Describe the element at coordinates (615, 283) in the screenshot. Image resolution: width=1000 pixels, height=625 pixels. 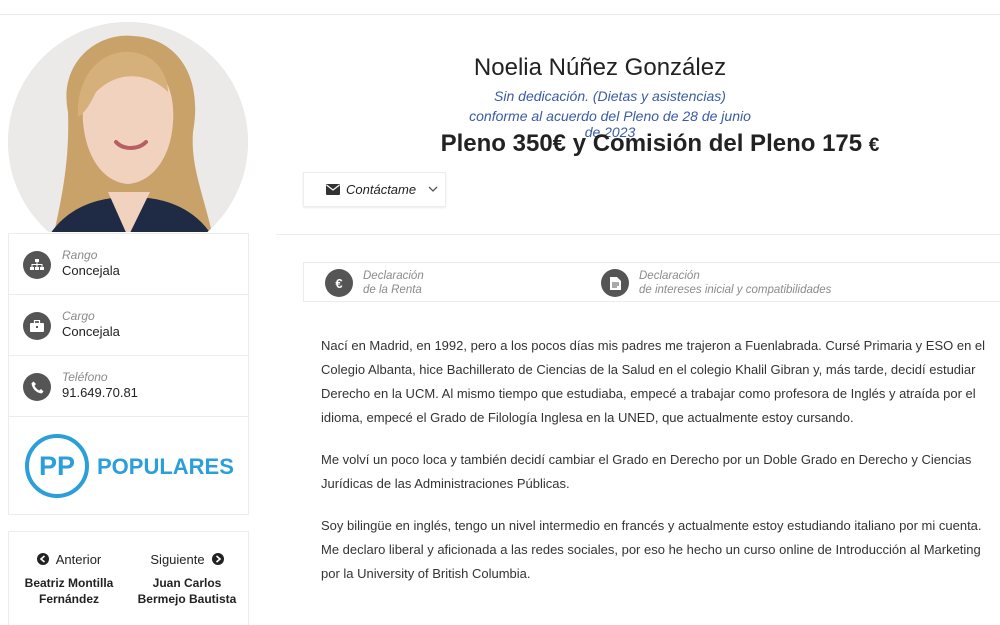
I see `document-icon` at that location.